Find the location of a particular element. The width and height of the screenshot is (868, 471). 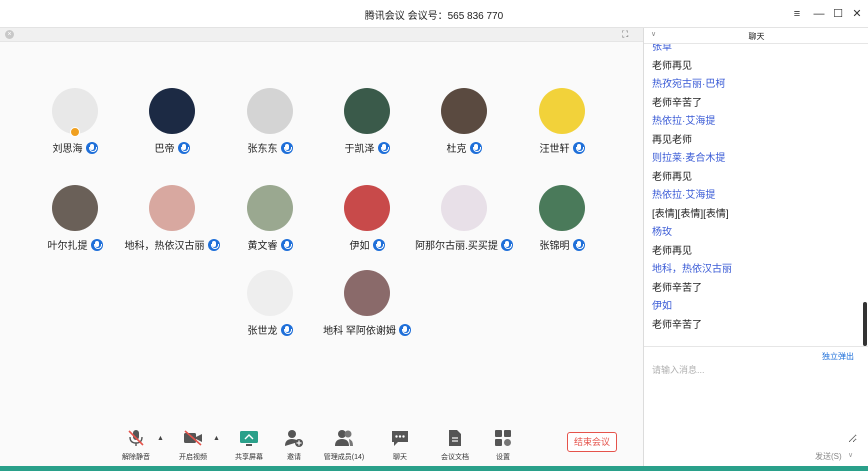

chat-input is located at coordinates (754, 403).